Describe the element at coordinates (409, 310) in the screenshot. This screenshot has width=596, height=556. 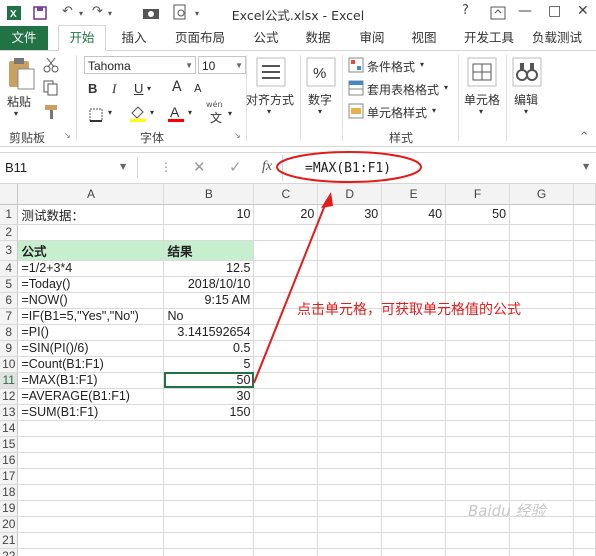
I see `annotation-text: 点击单元格，可获取单元格值的公式` at that location.